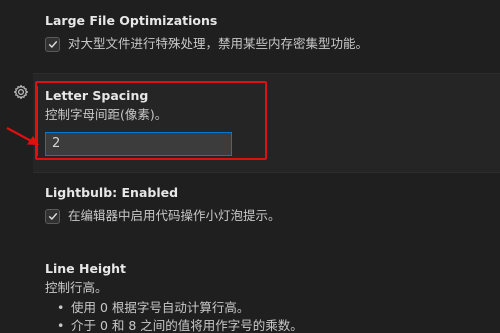  What do you see at coordinates (83, 192) in the screenshot?
I see `setting-category: Lightbulb:` at bounding box center [83, 192].